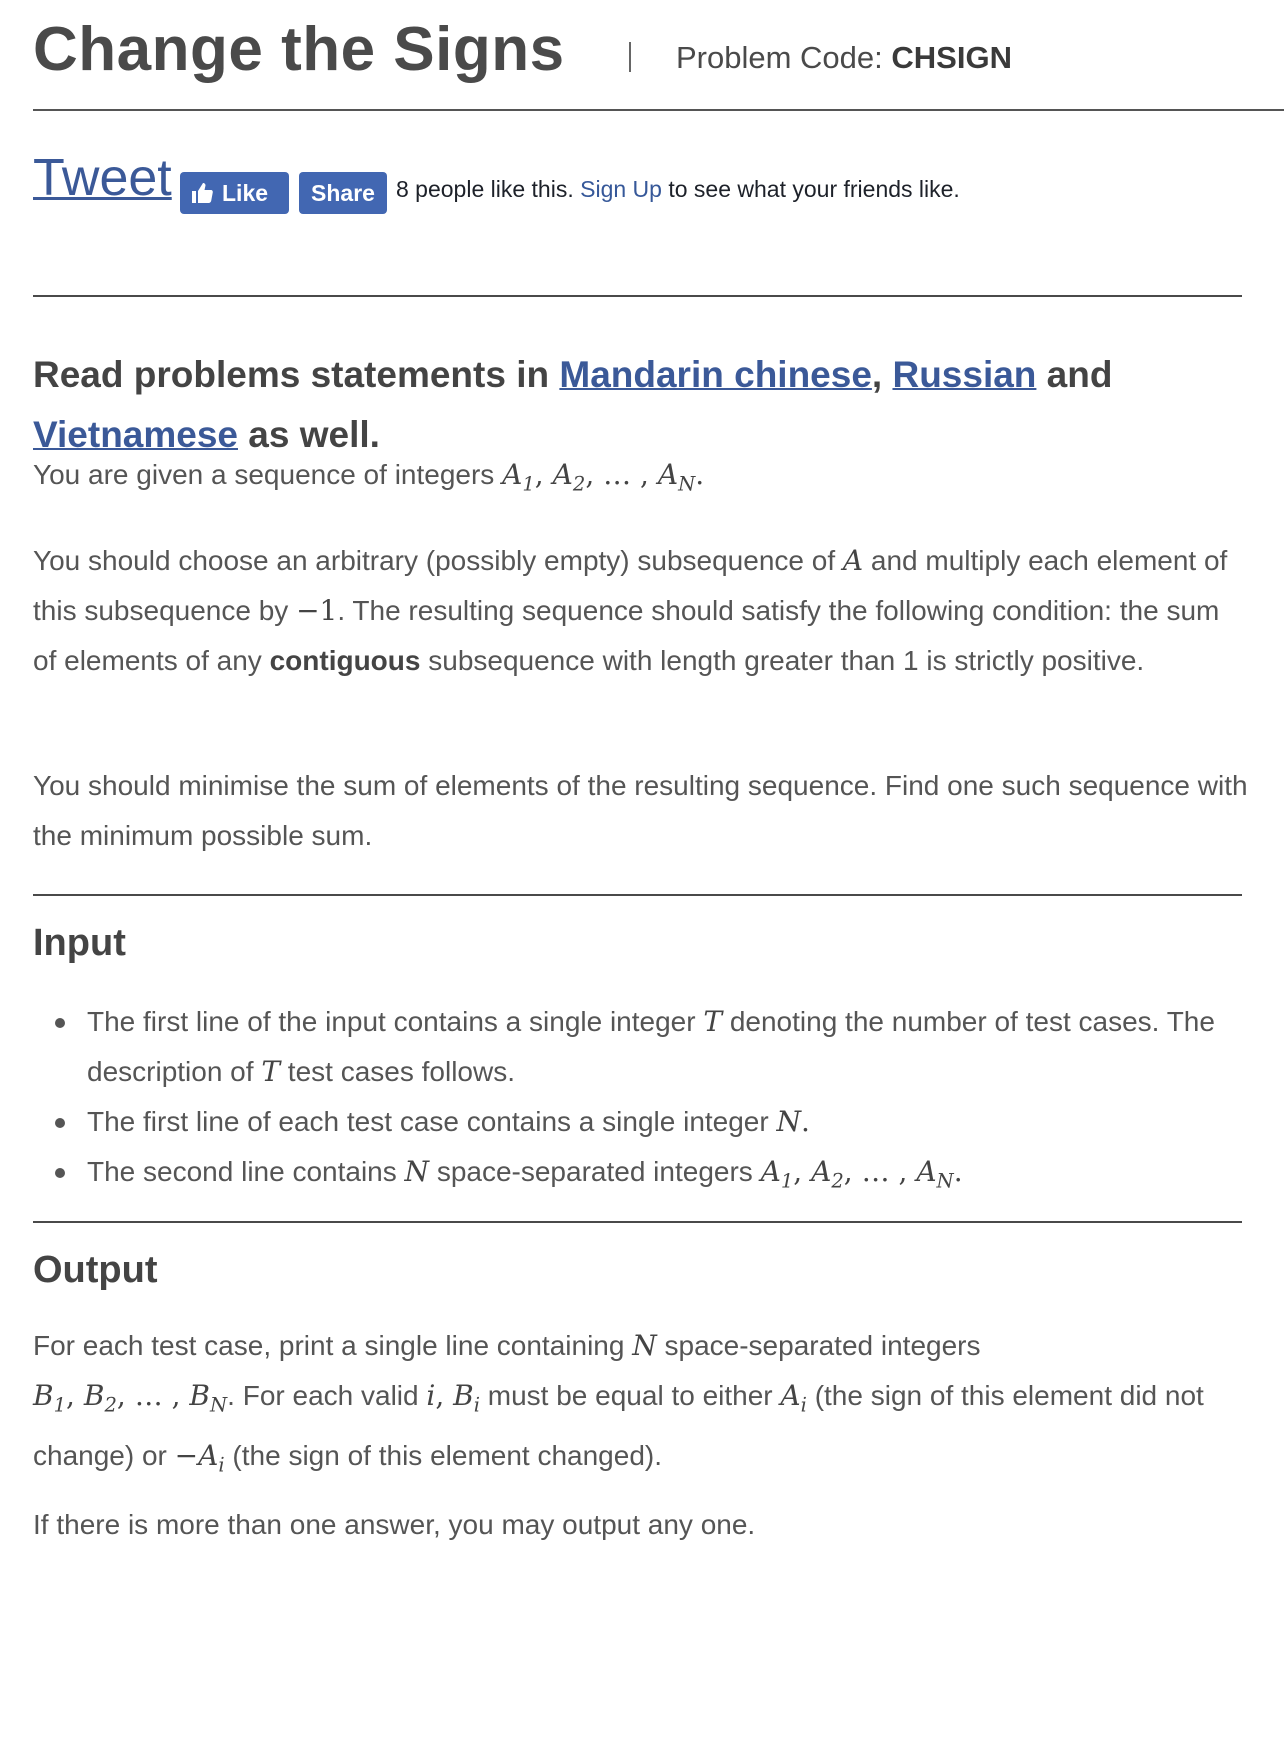 The image size is (1284, 1752). Describe the element at coordinates (822, 1345) in the screenshot. I see `output-text: space-separated integers` at that location.